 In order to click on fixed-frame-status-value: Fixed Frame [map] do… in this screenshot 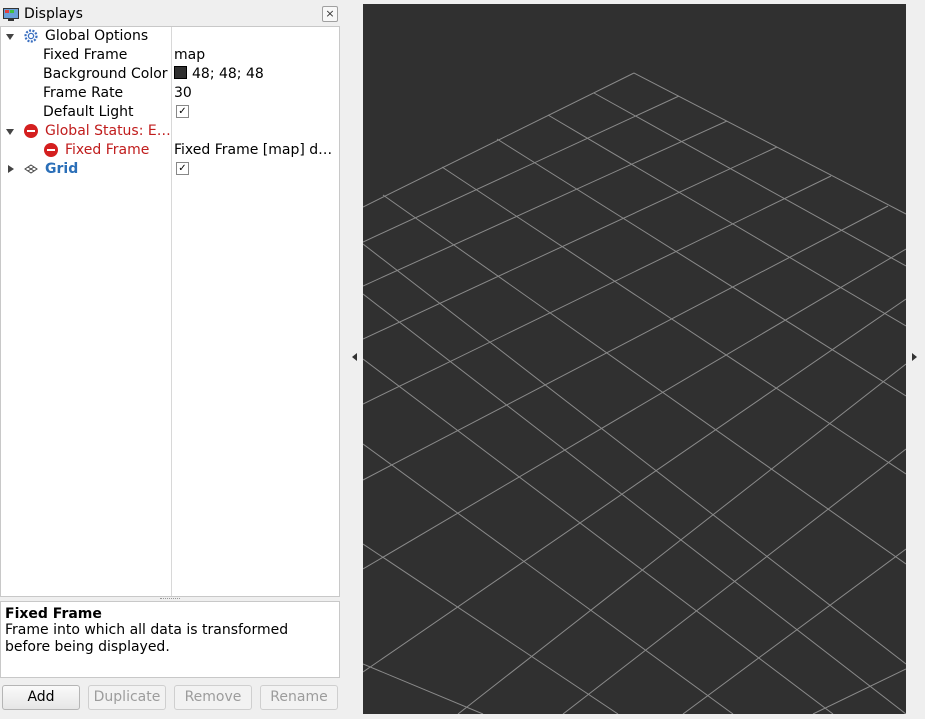, I will do `click(256, 150)`.